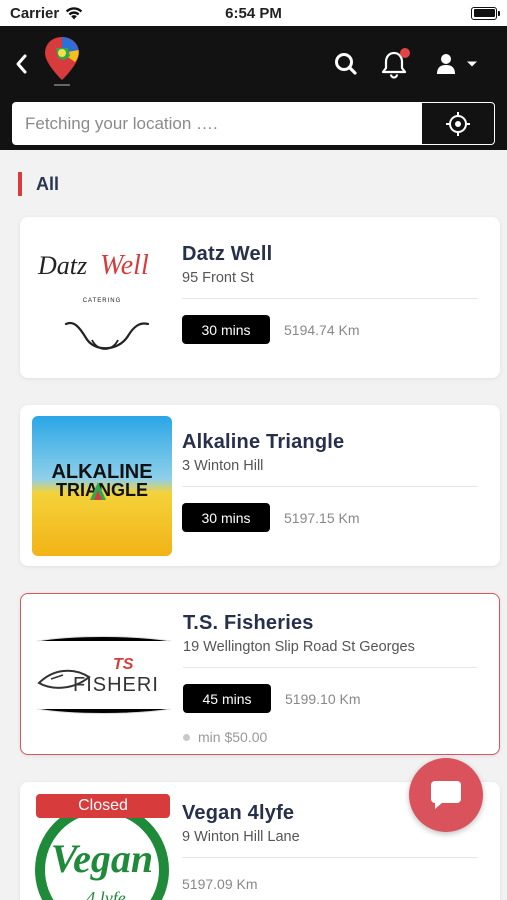 The width and height of the screenshot is (507, 900). Describe the element at coordinates (461, 64) in the screenshot. I see `account-menu-button` at that location.